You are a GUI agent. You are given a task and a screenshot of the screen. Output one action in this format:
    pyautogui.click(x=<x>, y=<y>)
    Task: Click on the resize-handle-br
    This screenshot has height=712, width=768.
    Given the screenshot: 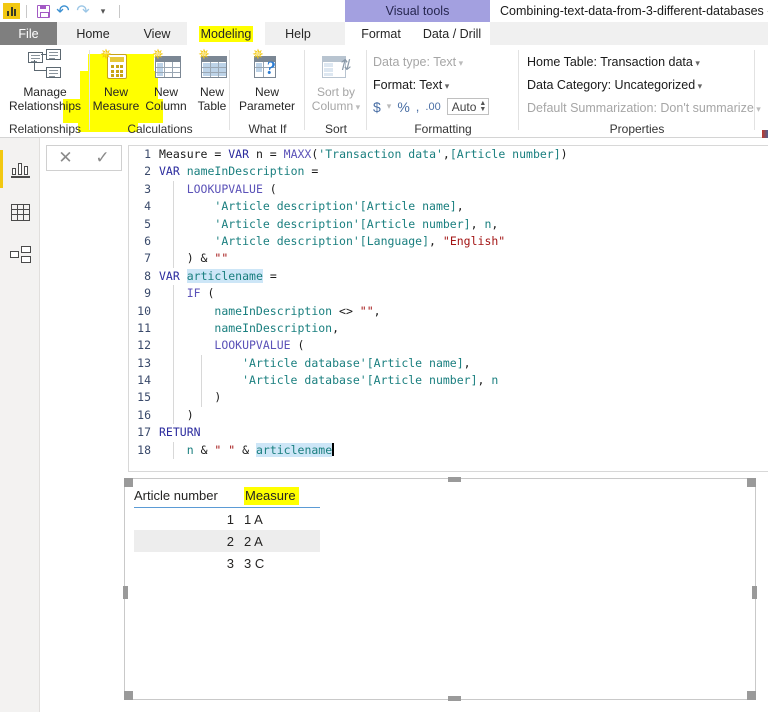 What is the action you would take?
    pyautogui.click(x=751, y=695)
    